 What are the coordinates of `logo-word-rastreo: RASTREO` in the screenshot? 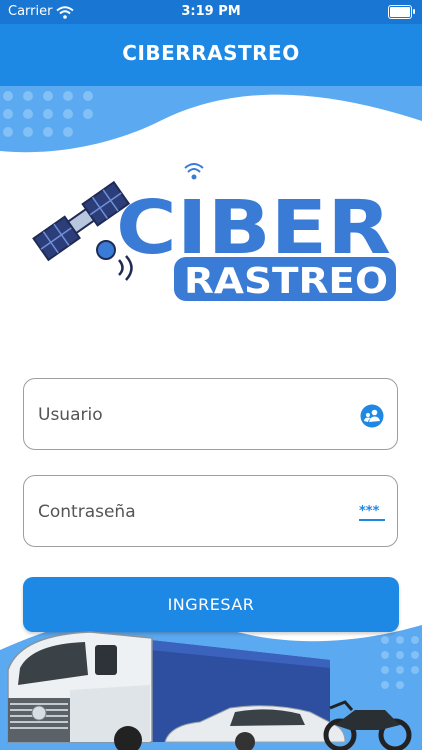 It's located at (286, 281).